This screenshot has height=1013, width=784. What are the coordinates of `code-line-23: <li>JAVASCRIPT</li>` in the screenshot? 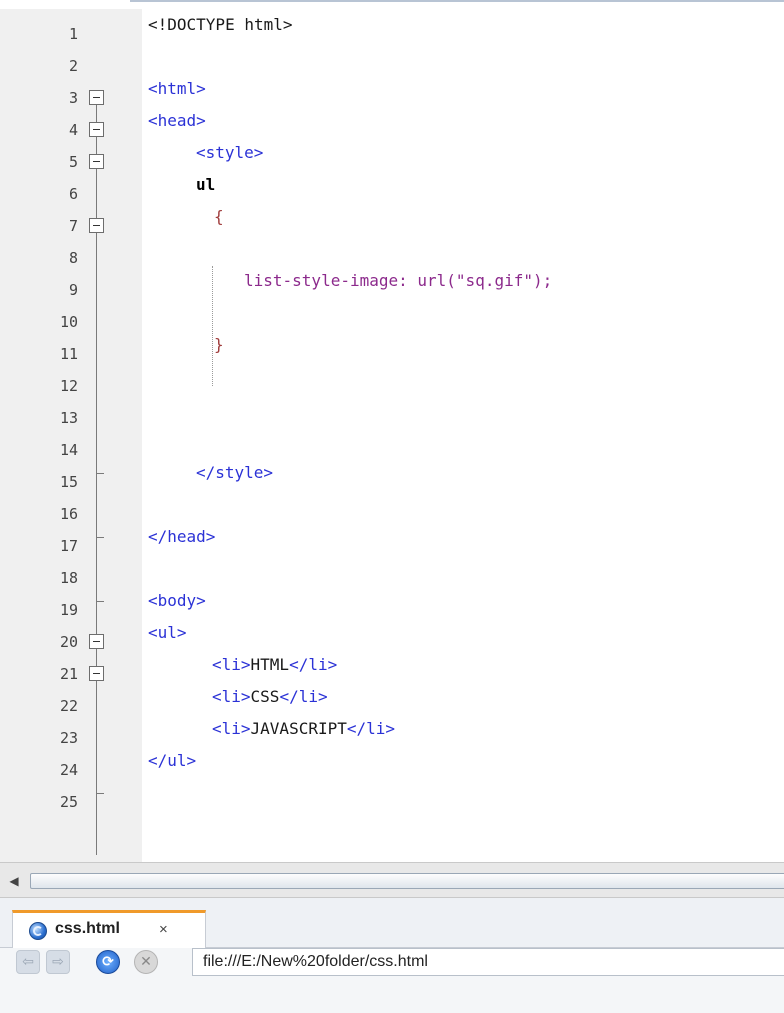 It's located at (303, 729).